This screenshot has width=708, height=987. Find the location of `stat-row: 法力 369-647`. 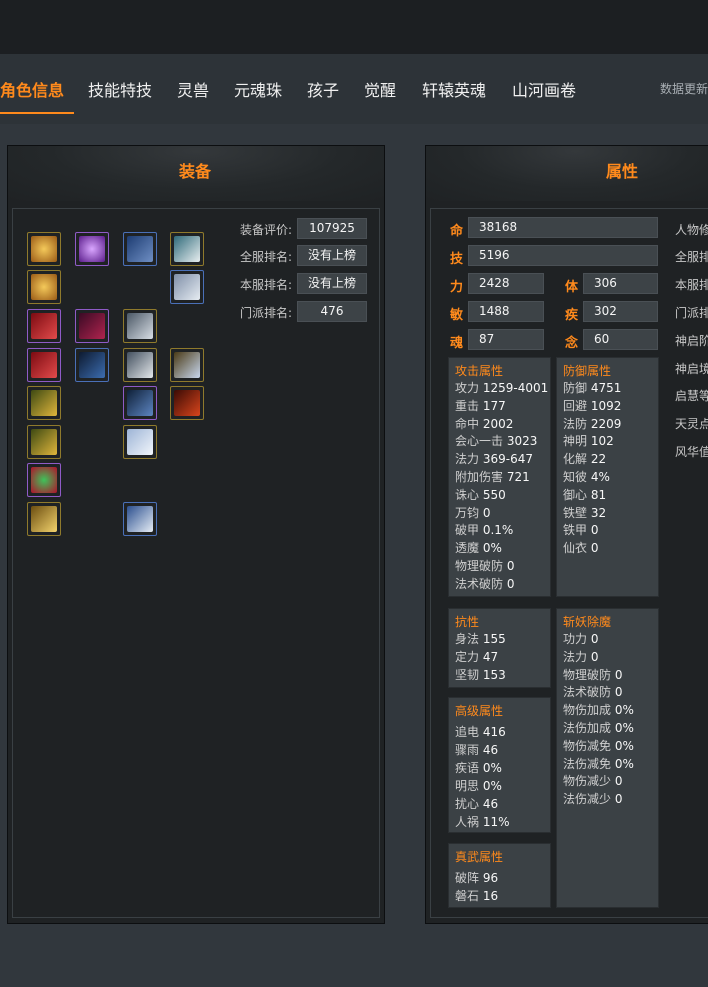

stat-row: 法力 369-647 is located at coordinates (494, 458).